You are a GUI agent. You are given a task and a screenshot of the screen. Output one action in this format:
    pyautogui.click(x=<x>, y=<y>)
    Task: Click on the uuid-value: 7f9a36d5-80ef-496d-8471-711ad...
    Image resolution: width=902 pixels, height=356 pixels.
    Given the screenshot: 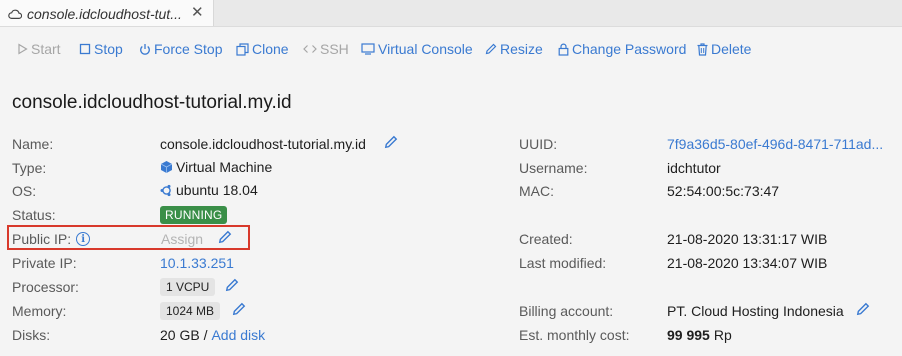 What is the action you would take?
    pyautogui.click(x=775, y=144)
    